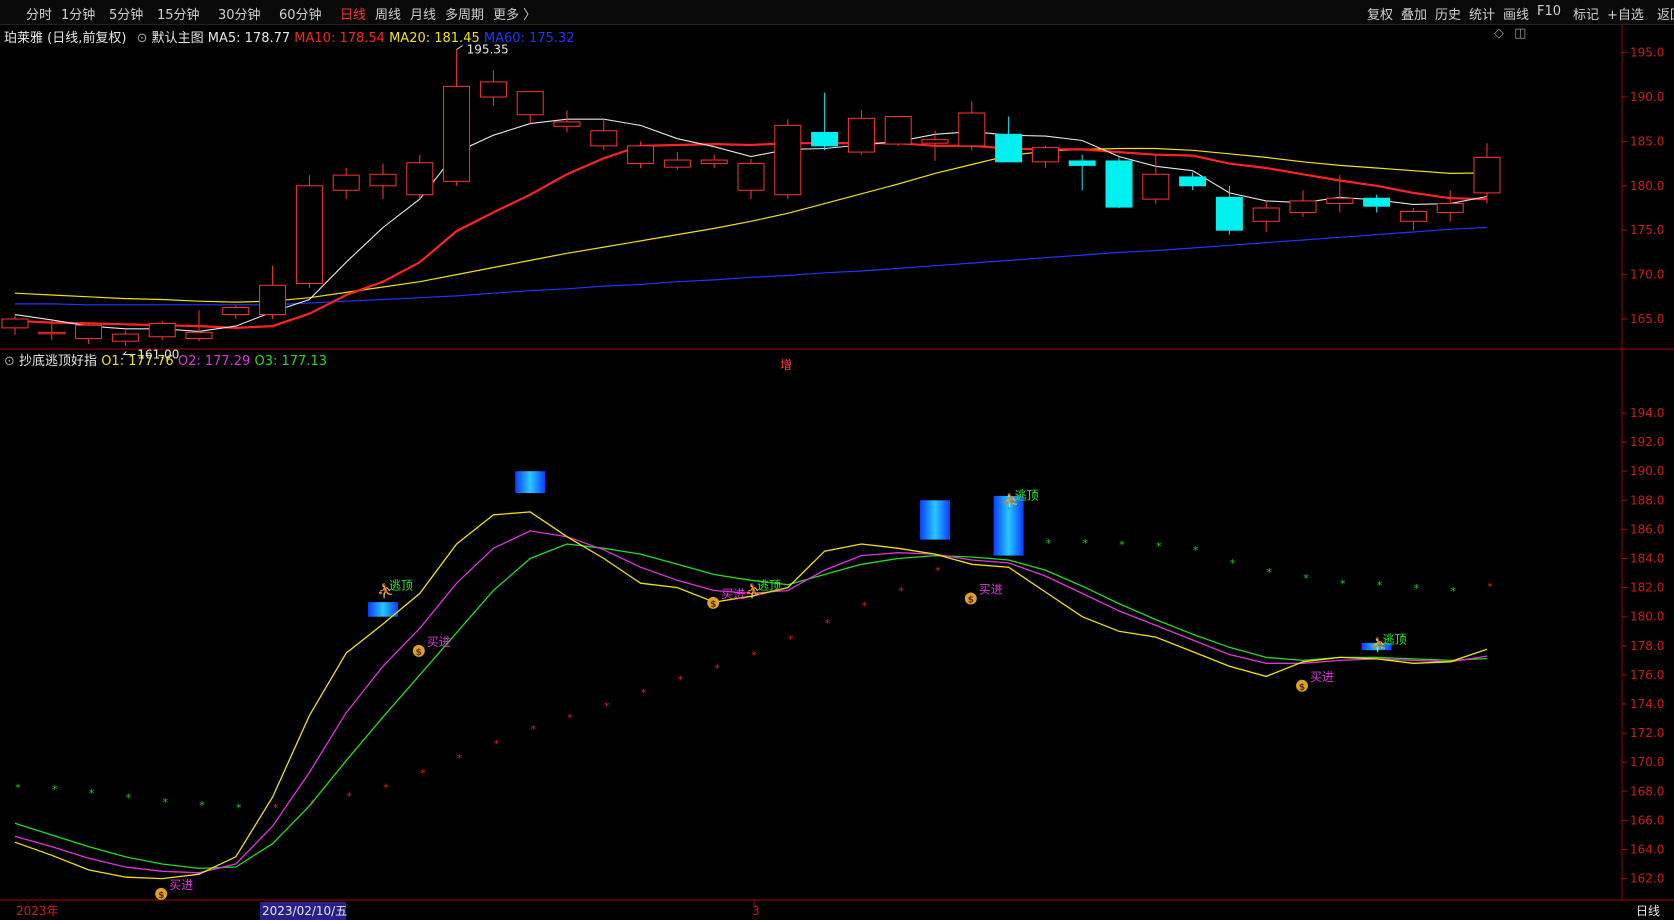  What do you see at coordinates (37, 911) in the screenshot?
I see `year-label: 2023年` at bounding box center [37, 911].